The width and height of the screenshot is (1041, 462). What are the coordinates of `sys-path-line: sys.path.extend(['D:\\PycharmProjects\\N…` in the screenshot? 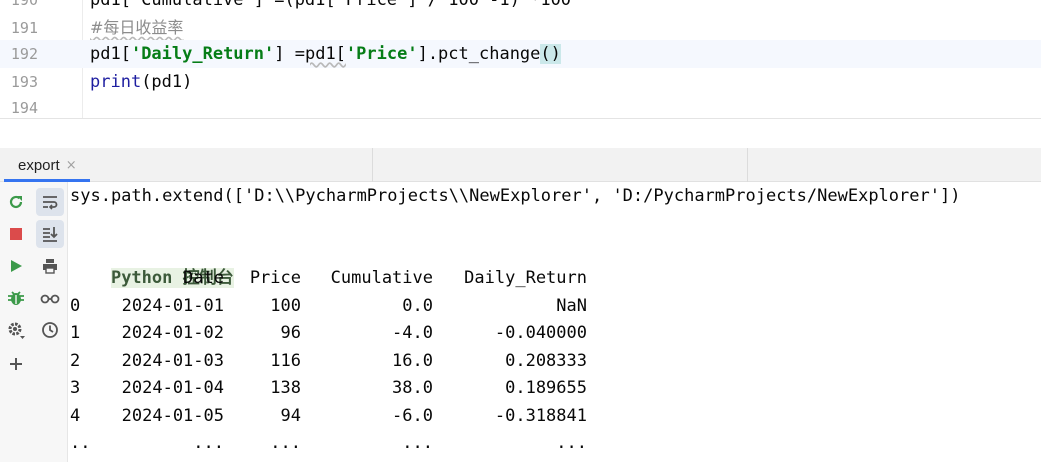 It's located at (515, 196).